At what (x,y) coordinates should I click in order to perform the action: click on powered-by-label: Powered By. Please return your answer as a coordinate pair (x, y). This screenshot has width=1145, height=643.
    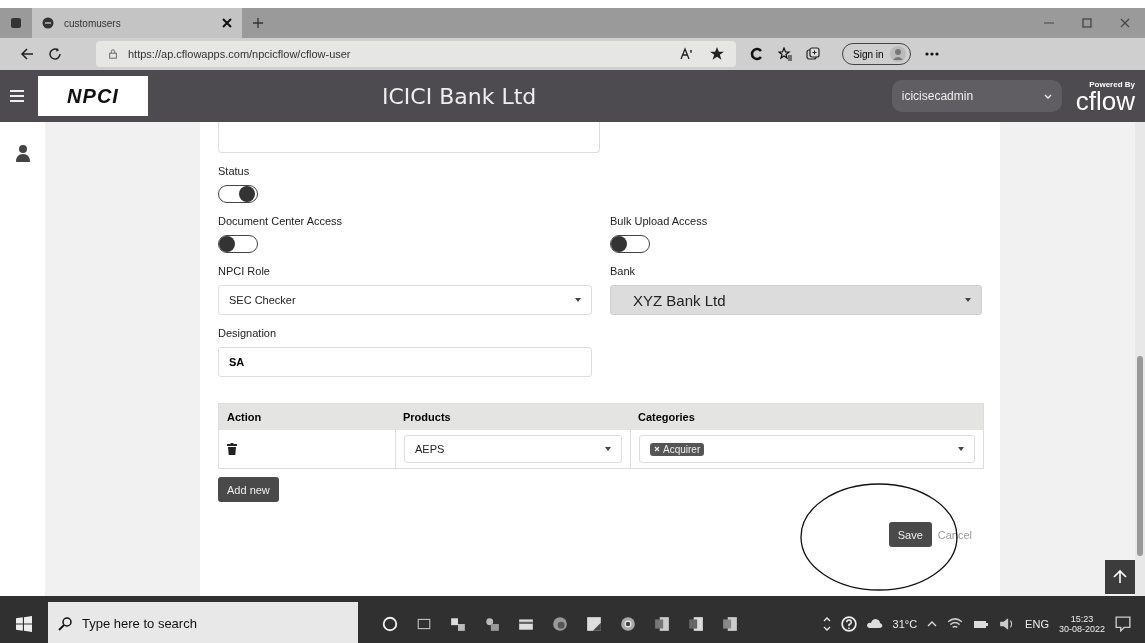
    Looking at the image, I should click on (1112, 84).